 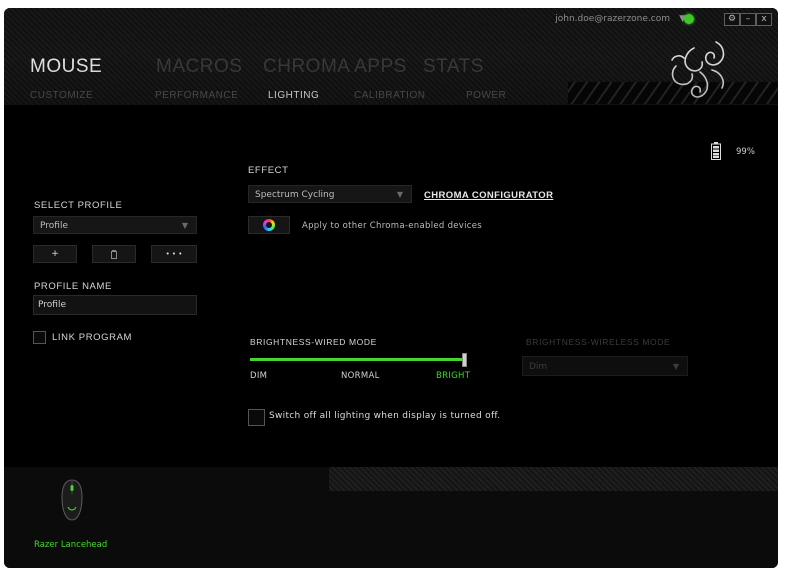 What do you see at coordinates (389, 95) in the screenshot?
I see `subtab-calibration: CALIBRATION` at bounding box center [389, 95].